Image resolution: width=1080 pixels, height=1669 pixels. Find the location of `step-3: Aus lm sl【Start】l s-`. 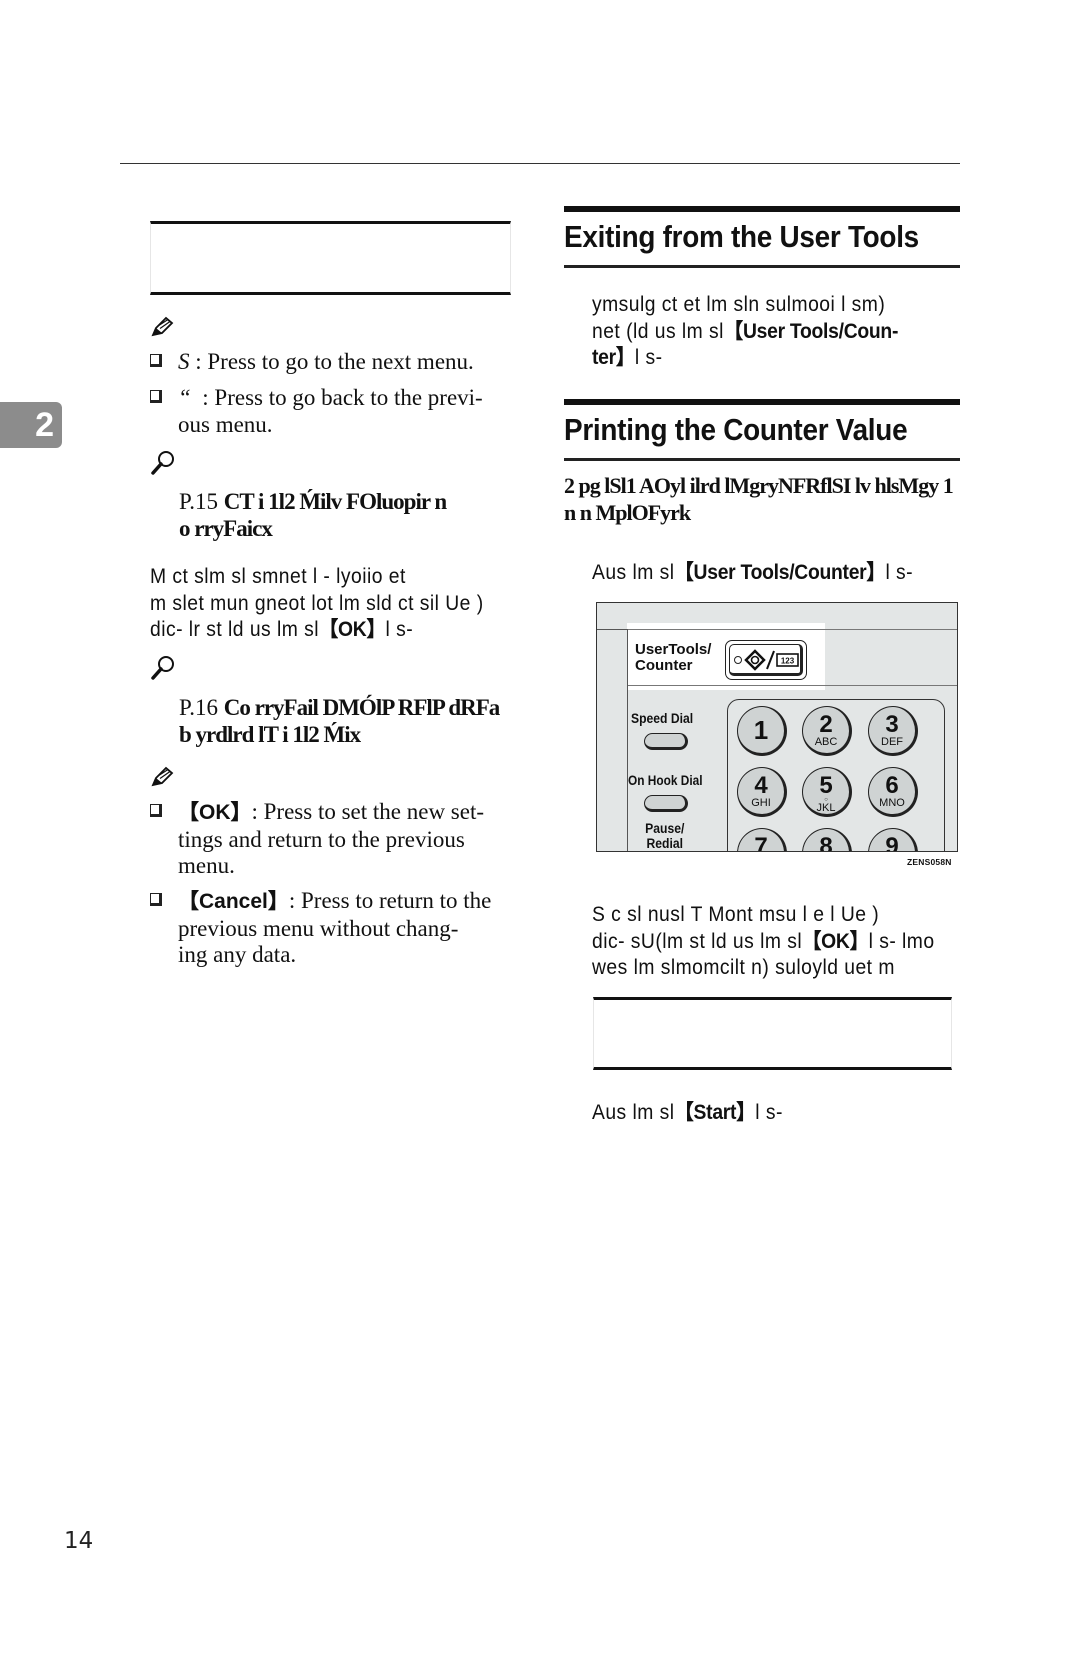

step-3: Aus lm sl【Start】l s- is located at coordinates (687, 1112).